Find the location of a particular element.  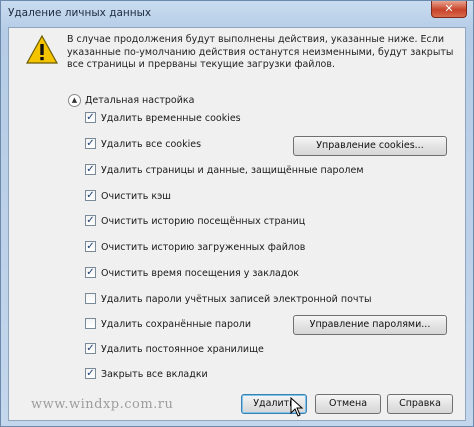

option-clear-visited-history: ✓ Очистить историю посещённых страниц is located at coordinates (195, 222).